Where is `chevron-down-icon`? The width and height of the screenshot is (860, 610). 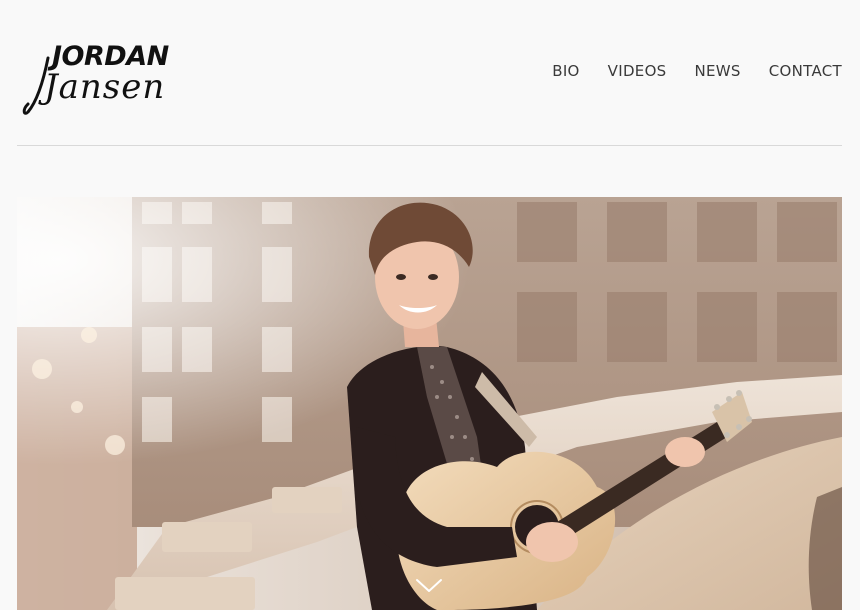 chevron-down-icon is located at coordinates (429, 585).